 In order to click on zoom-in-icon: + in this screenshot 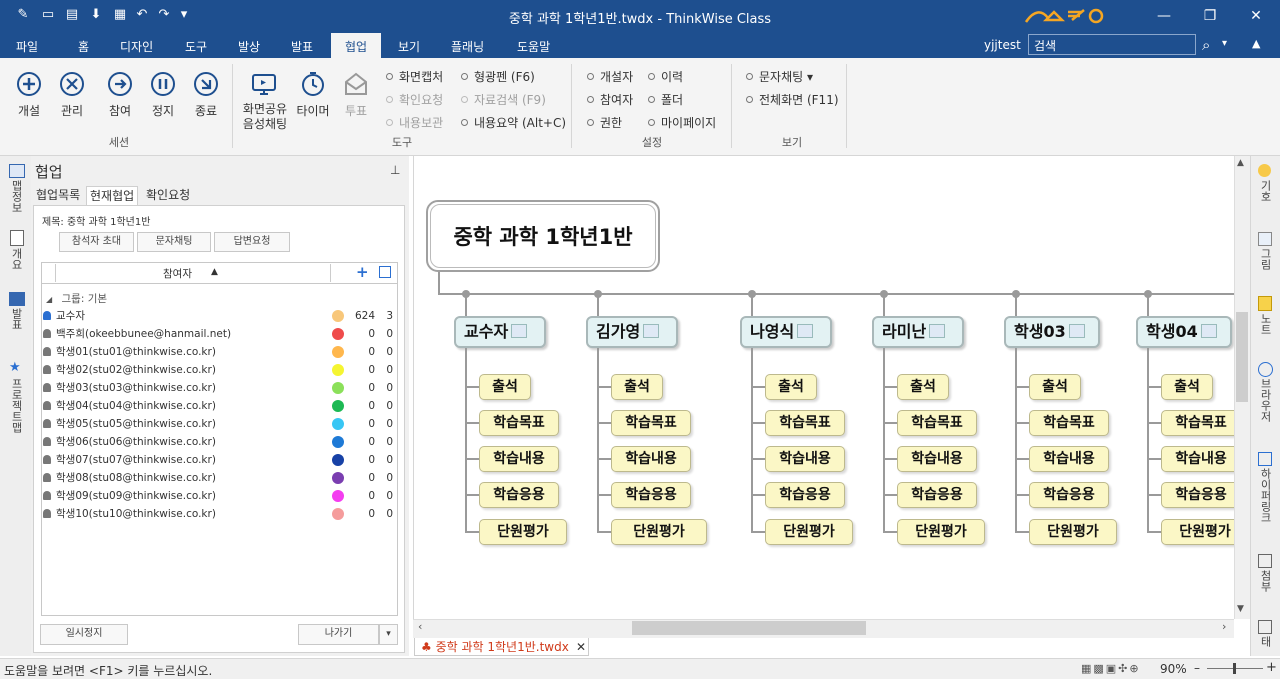, I will do `click(1271, 667)`.